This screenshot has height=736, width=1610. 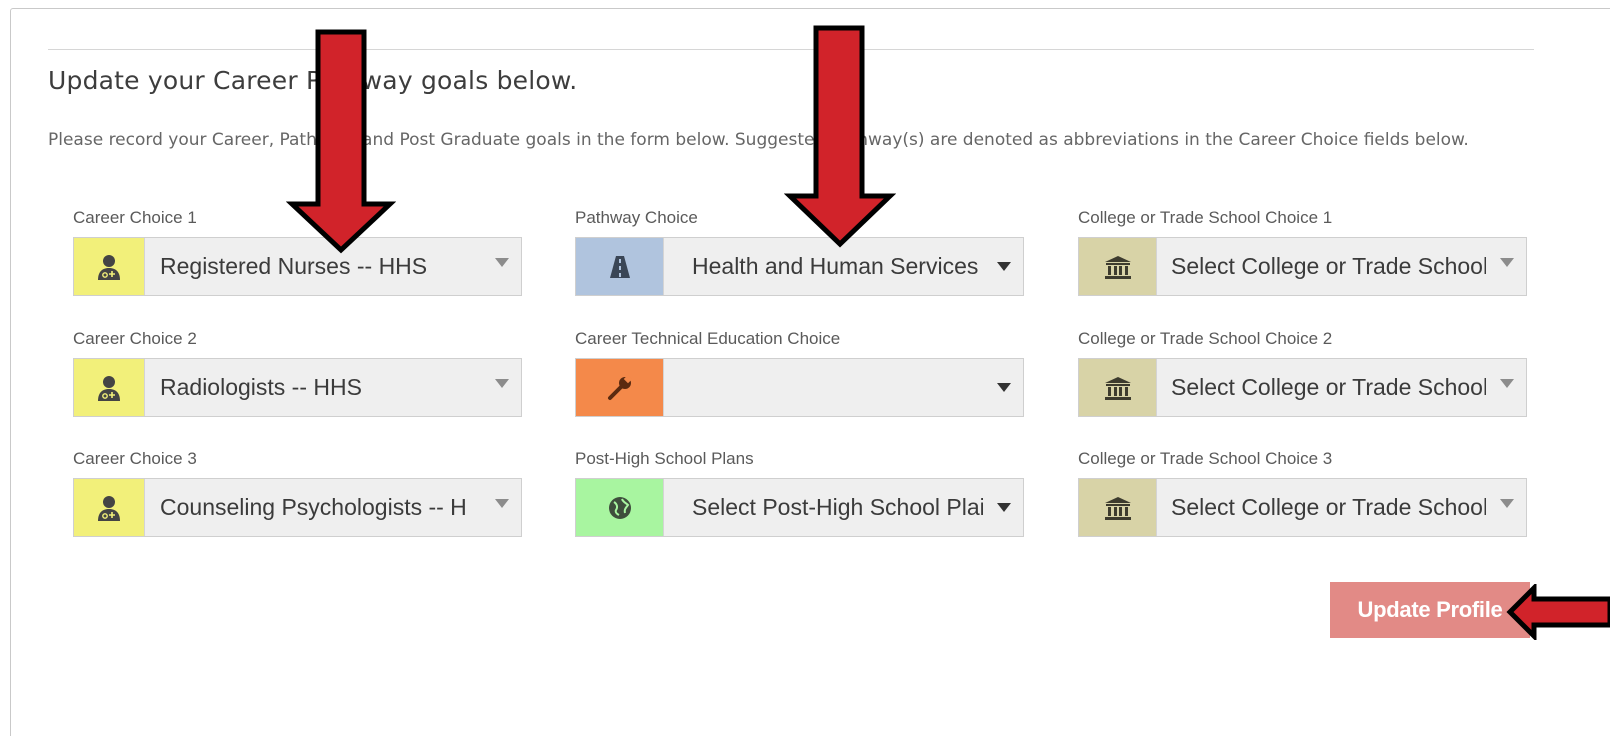 I want to click on college-choice-1-value: Select College or Trade School, so click(x=1328, y=266).